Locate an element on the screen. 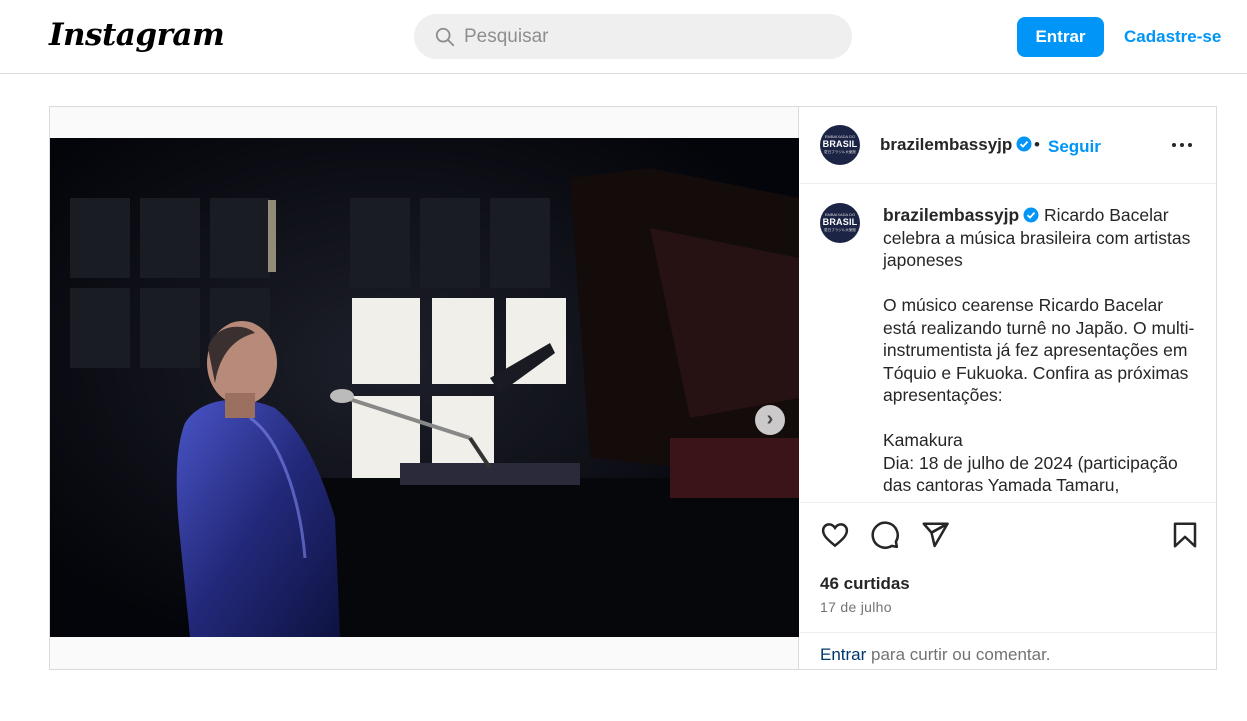  username-text: brazilembassyjp is located at coordinates (946, 144).